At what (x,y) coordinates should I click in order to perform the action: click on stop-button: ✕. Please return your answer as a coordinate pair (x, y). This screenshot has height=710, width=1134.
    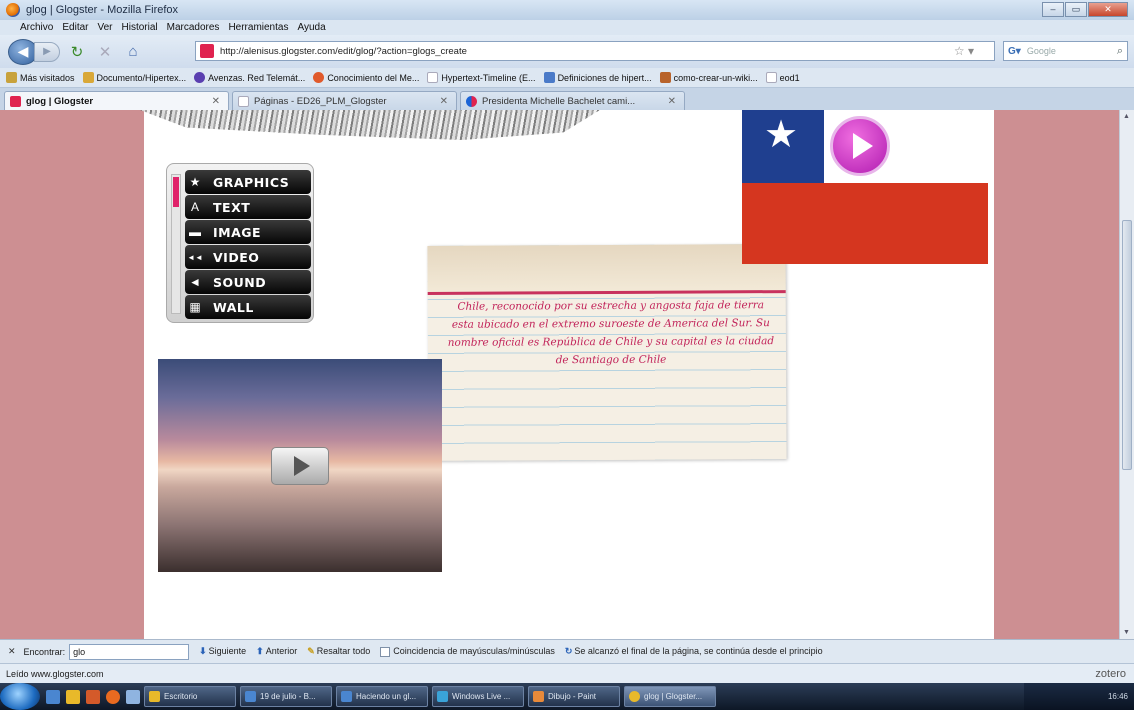
    Looking at the image, I should click on (105, 52).